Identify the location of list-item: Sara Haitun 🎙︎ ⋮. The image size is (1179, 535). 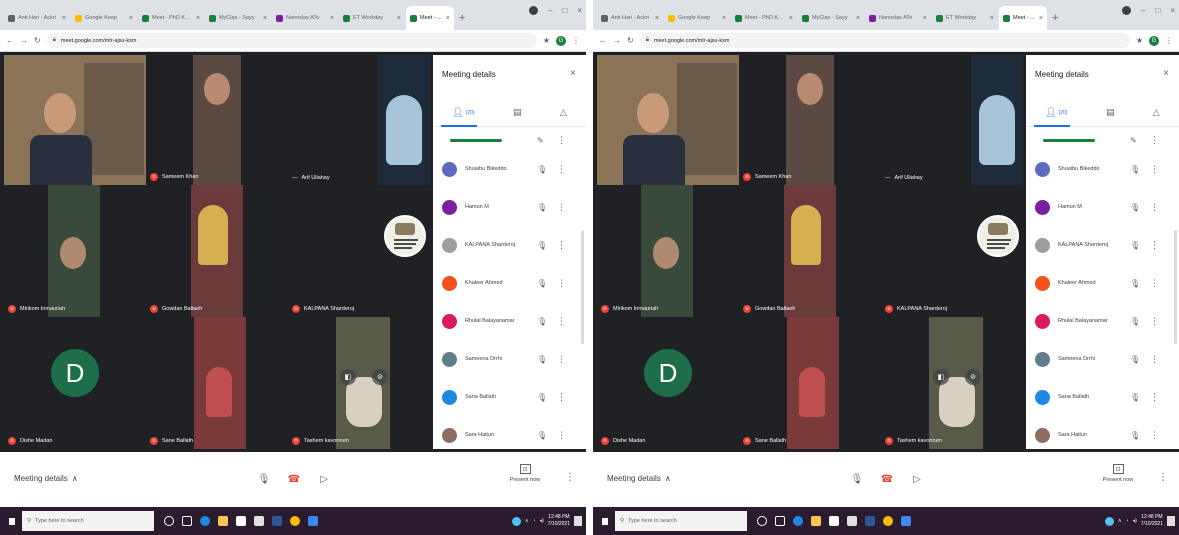
(509, 435).